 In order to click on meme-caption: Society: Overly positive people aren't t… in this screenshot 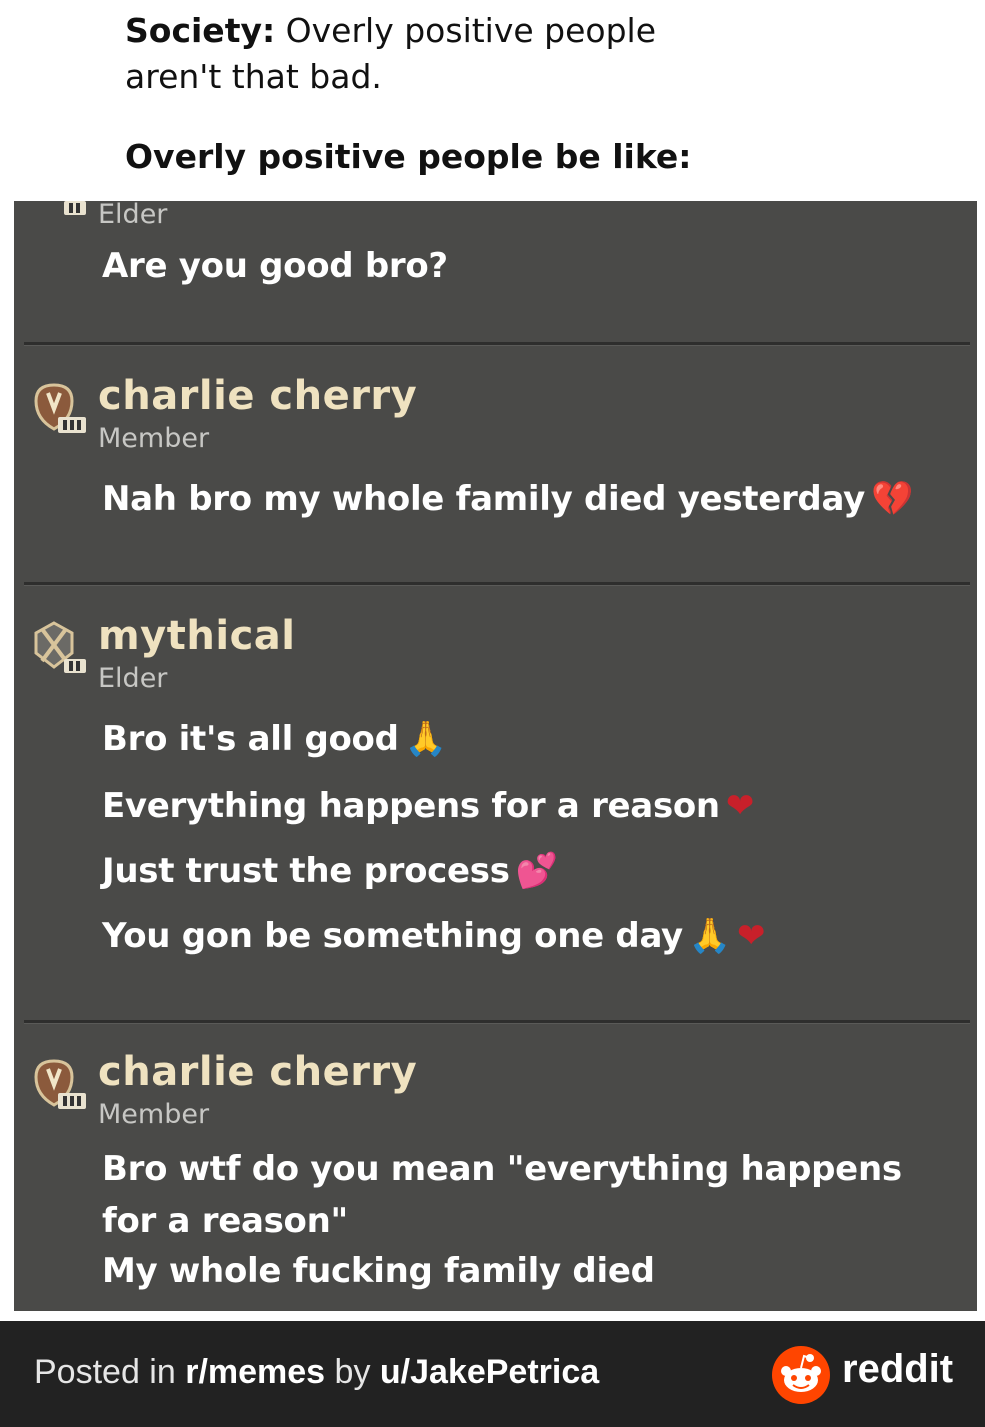, I will do `click(435, 94)`.